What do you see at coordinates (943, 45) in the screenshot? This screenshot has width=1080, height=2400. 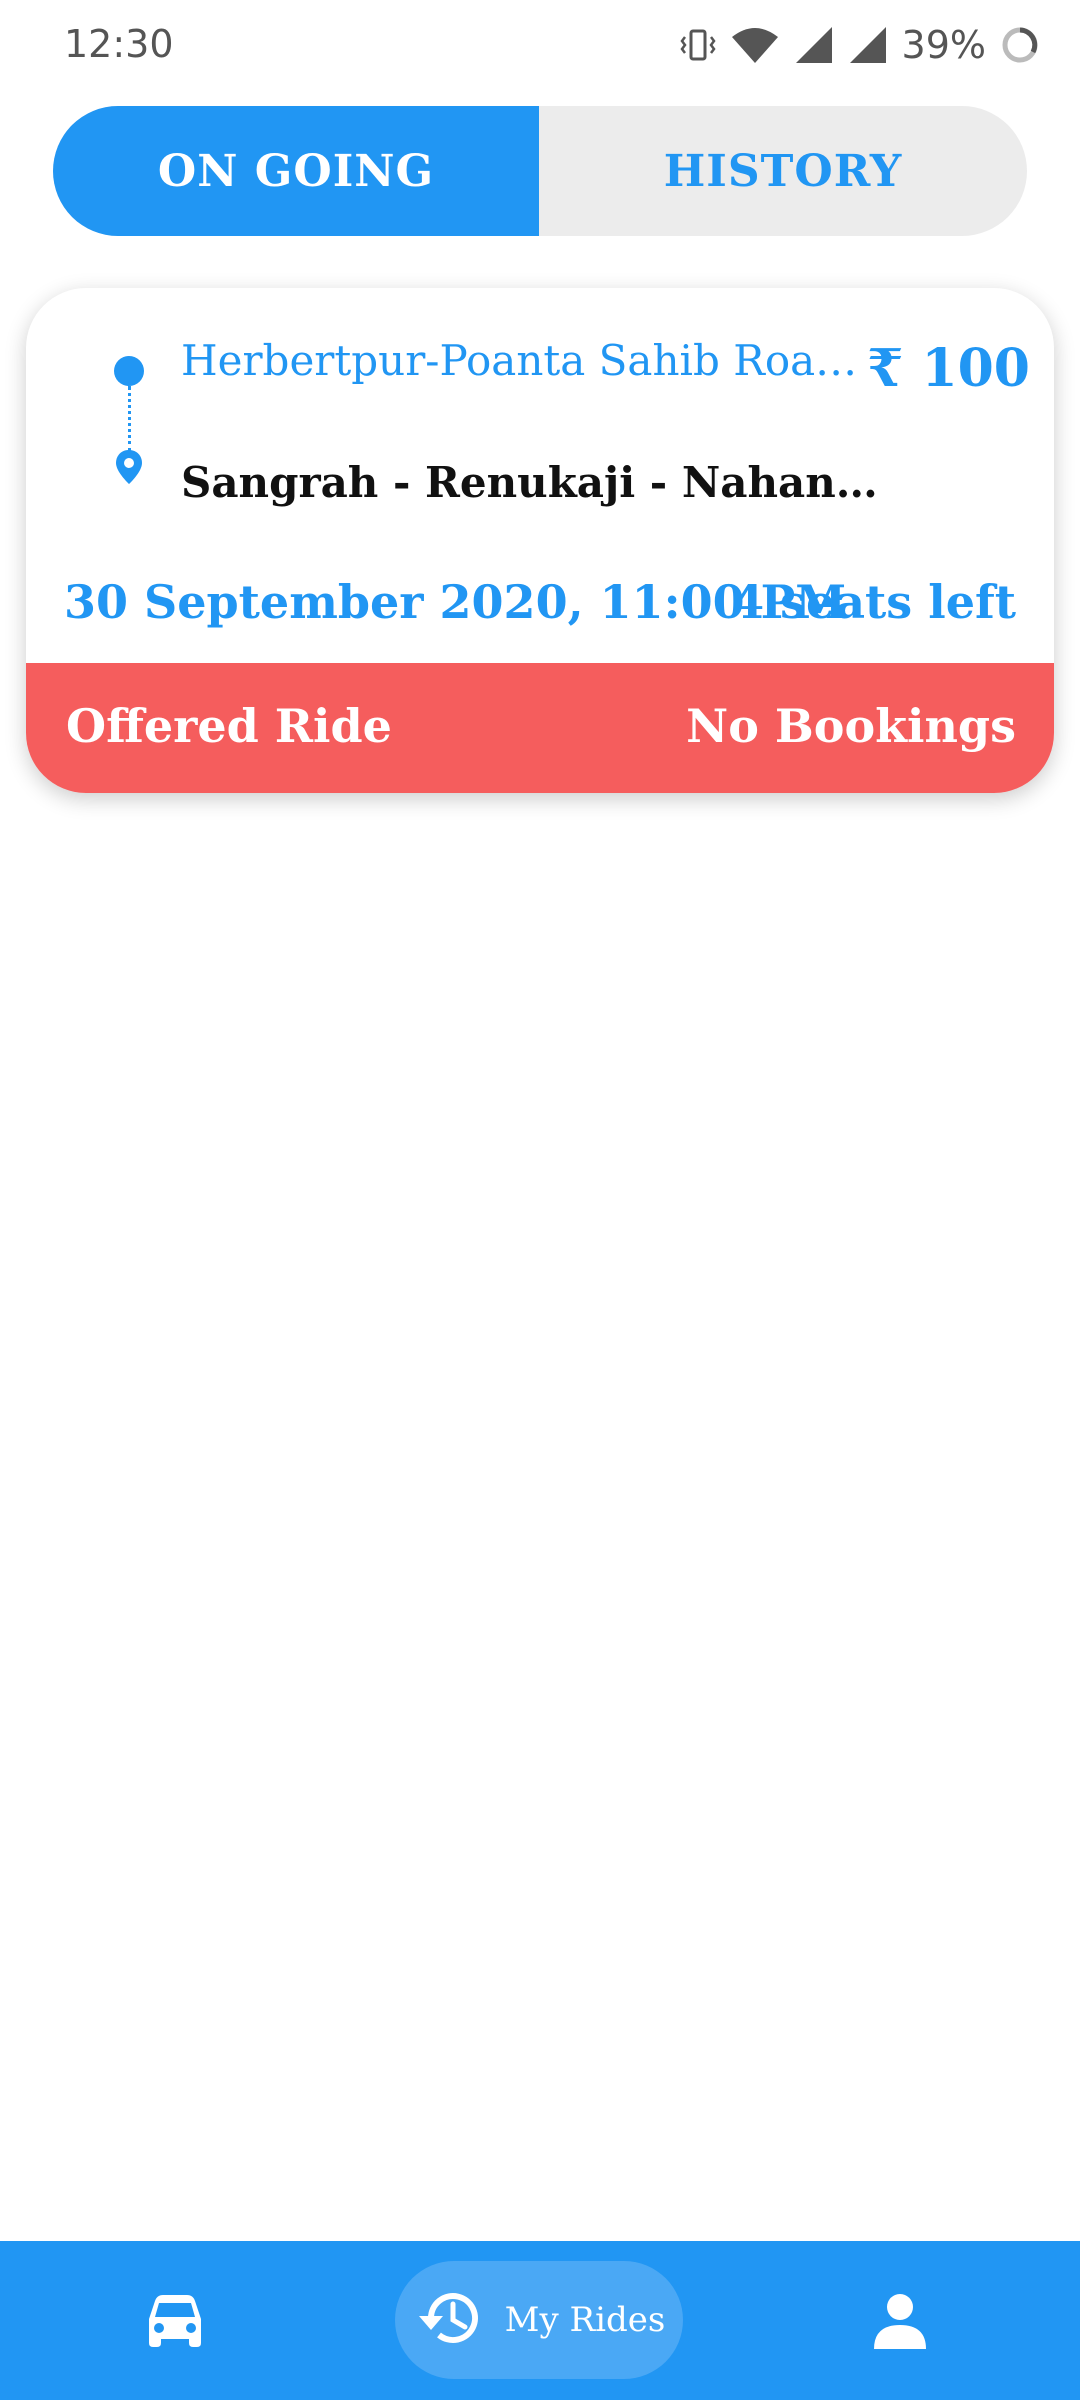 I see `battery-percent: 39%` at bounding box center [943, 45].